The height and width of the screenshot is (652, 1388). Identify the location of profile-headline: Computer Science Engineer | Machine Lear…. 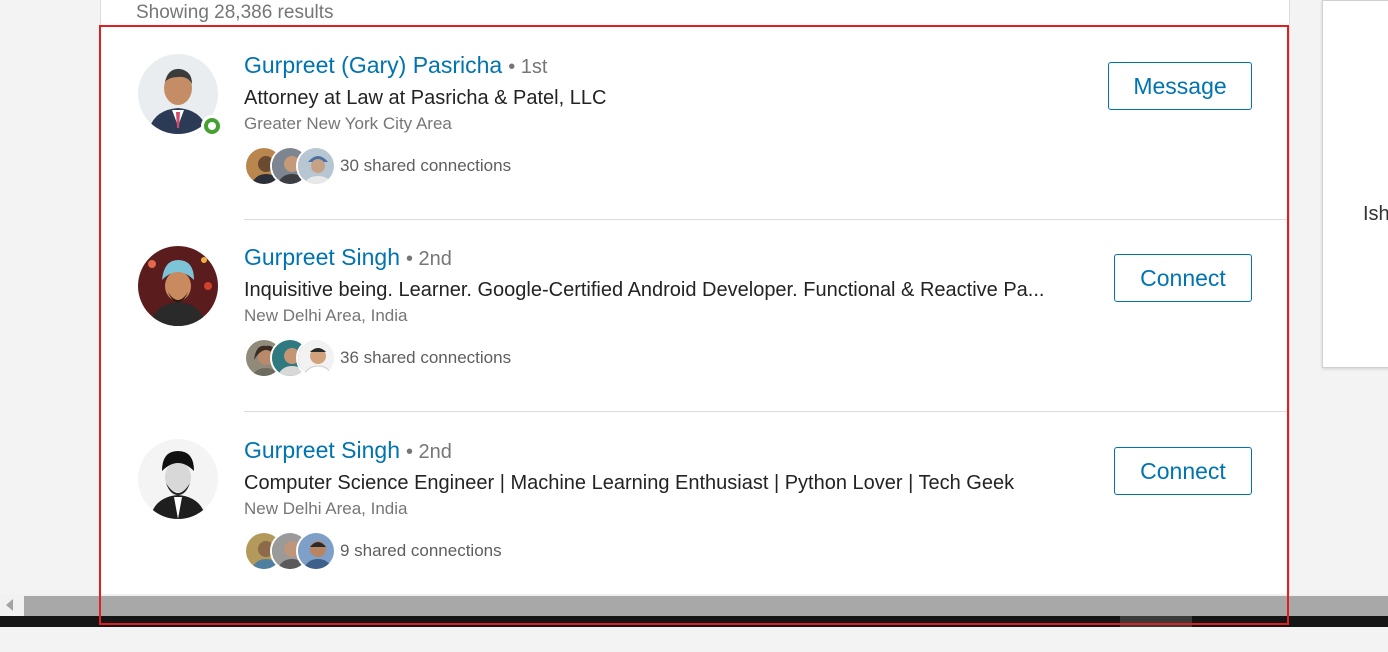
(629, 483).